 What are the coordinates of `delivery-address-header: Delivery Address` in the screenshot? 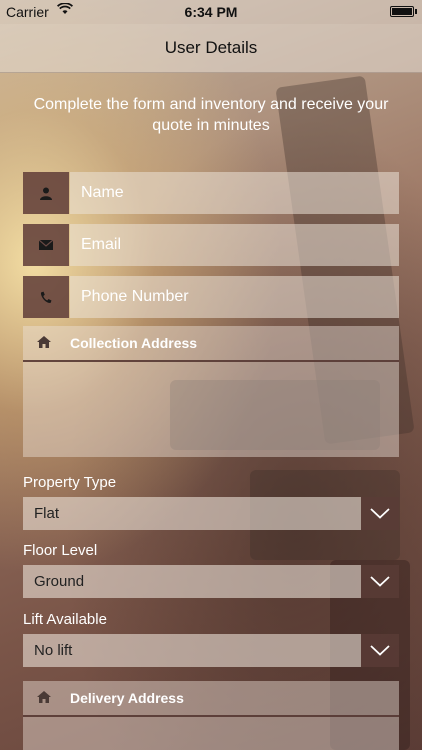 It's located at (211, 699).